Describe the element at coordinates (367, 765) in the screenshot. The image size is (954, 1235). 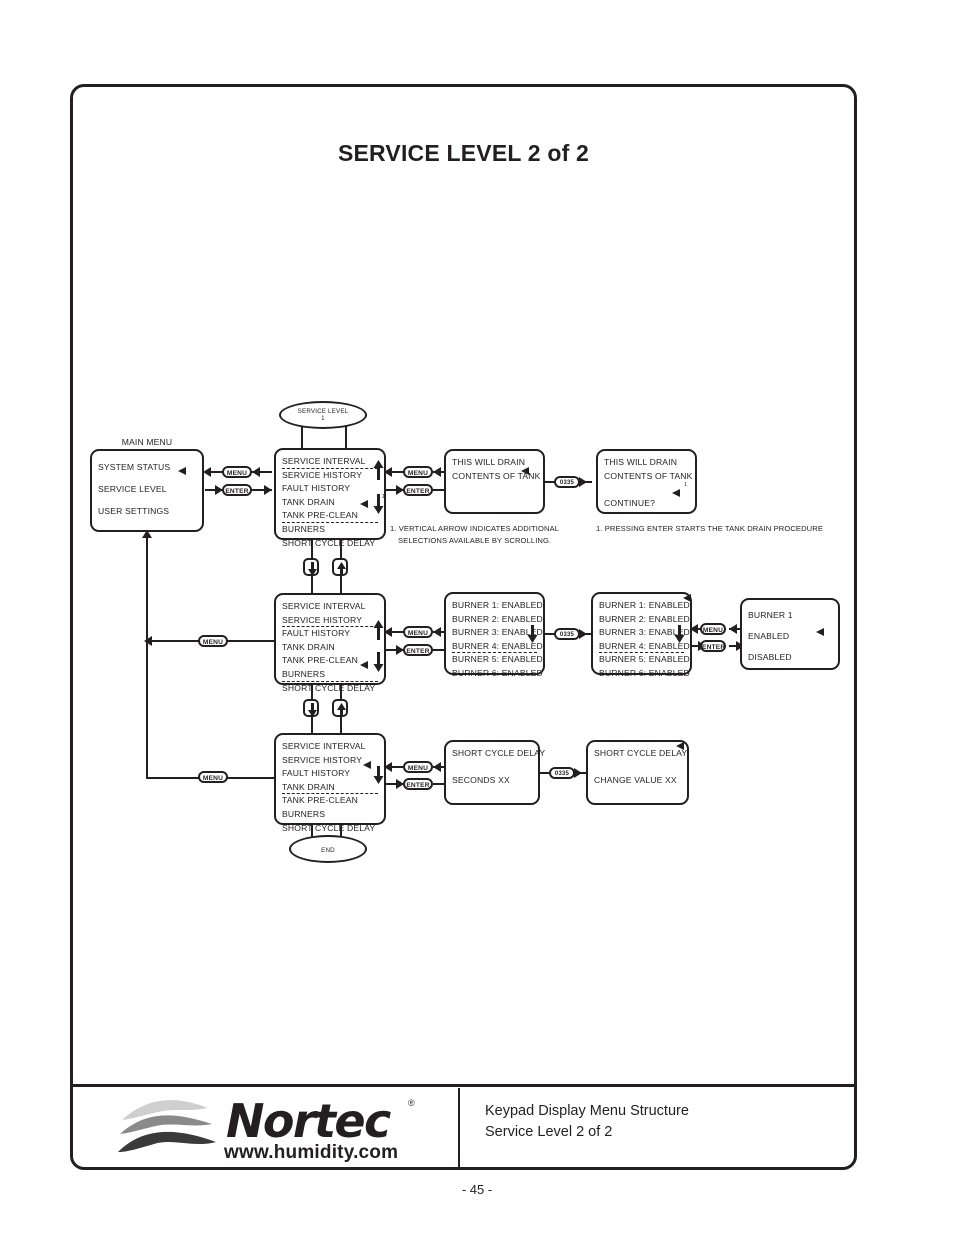
I see `row3-cursor` at that location.